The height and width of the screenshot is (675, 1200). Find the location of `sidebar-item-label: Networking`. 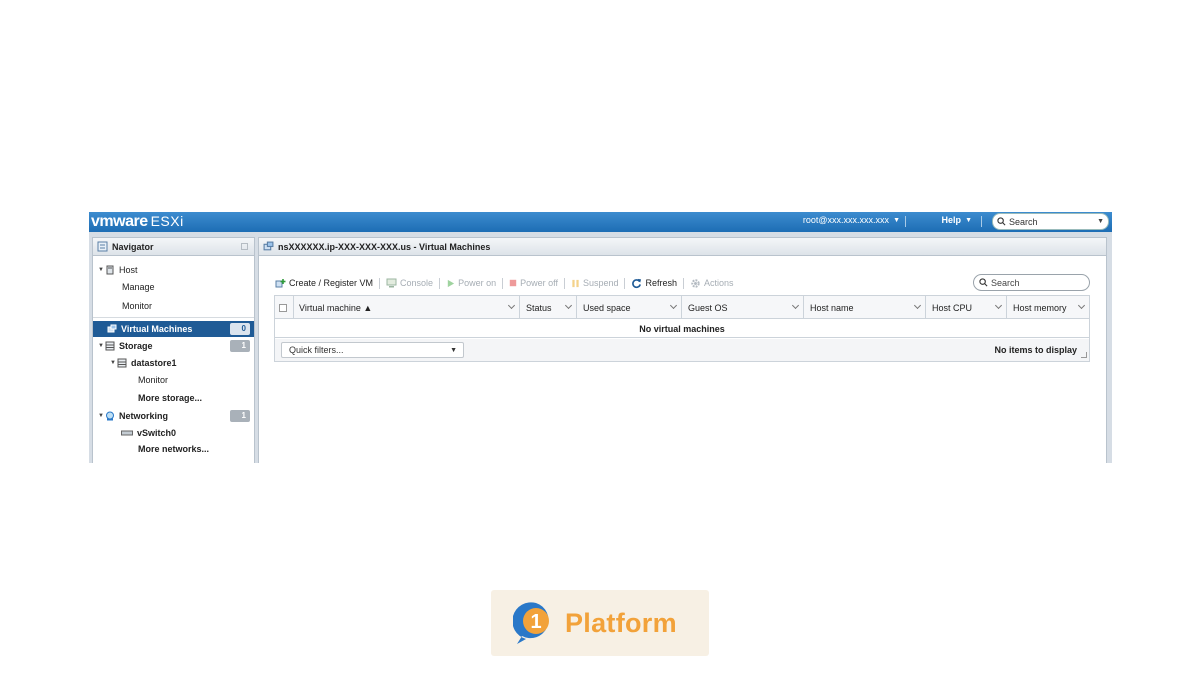

sidebar-item-label: Networking is located at coordinates (144, 416).